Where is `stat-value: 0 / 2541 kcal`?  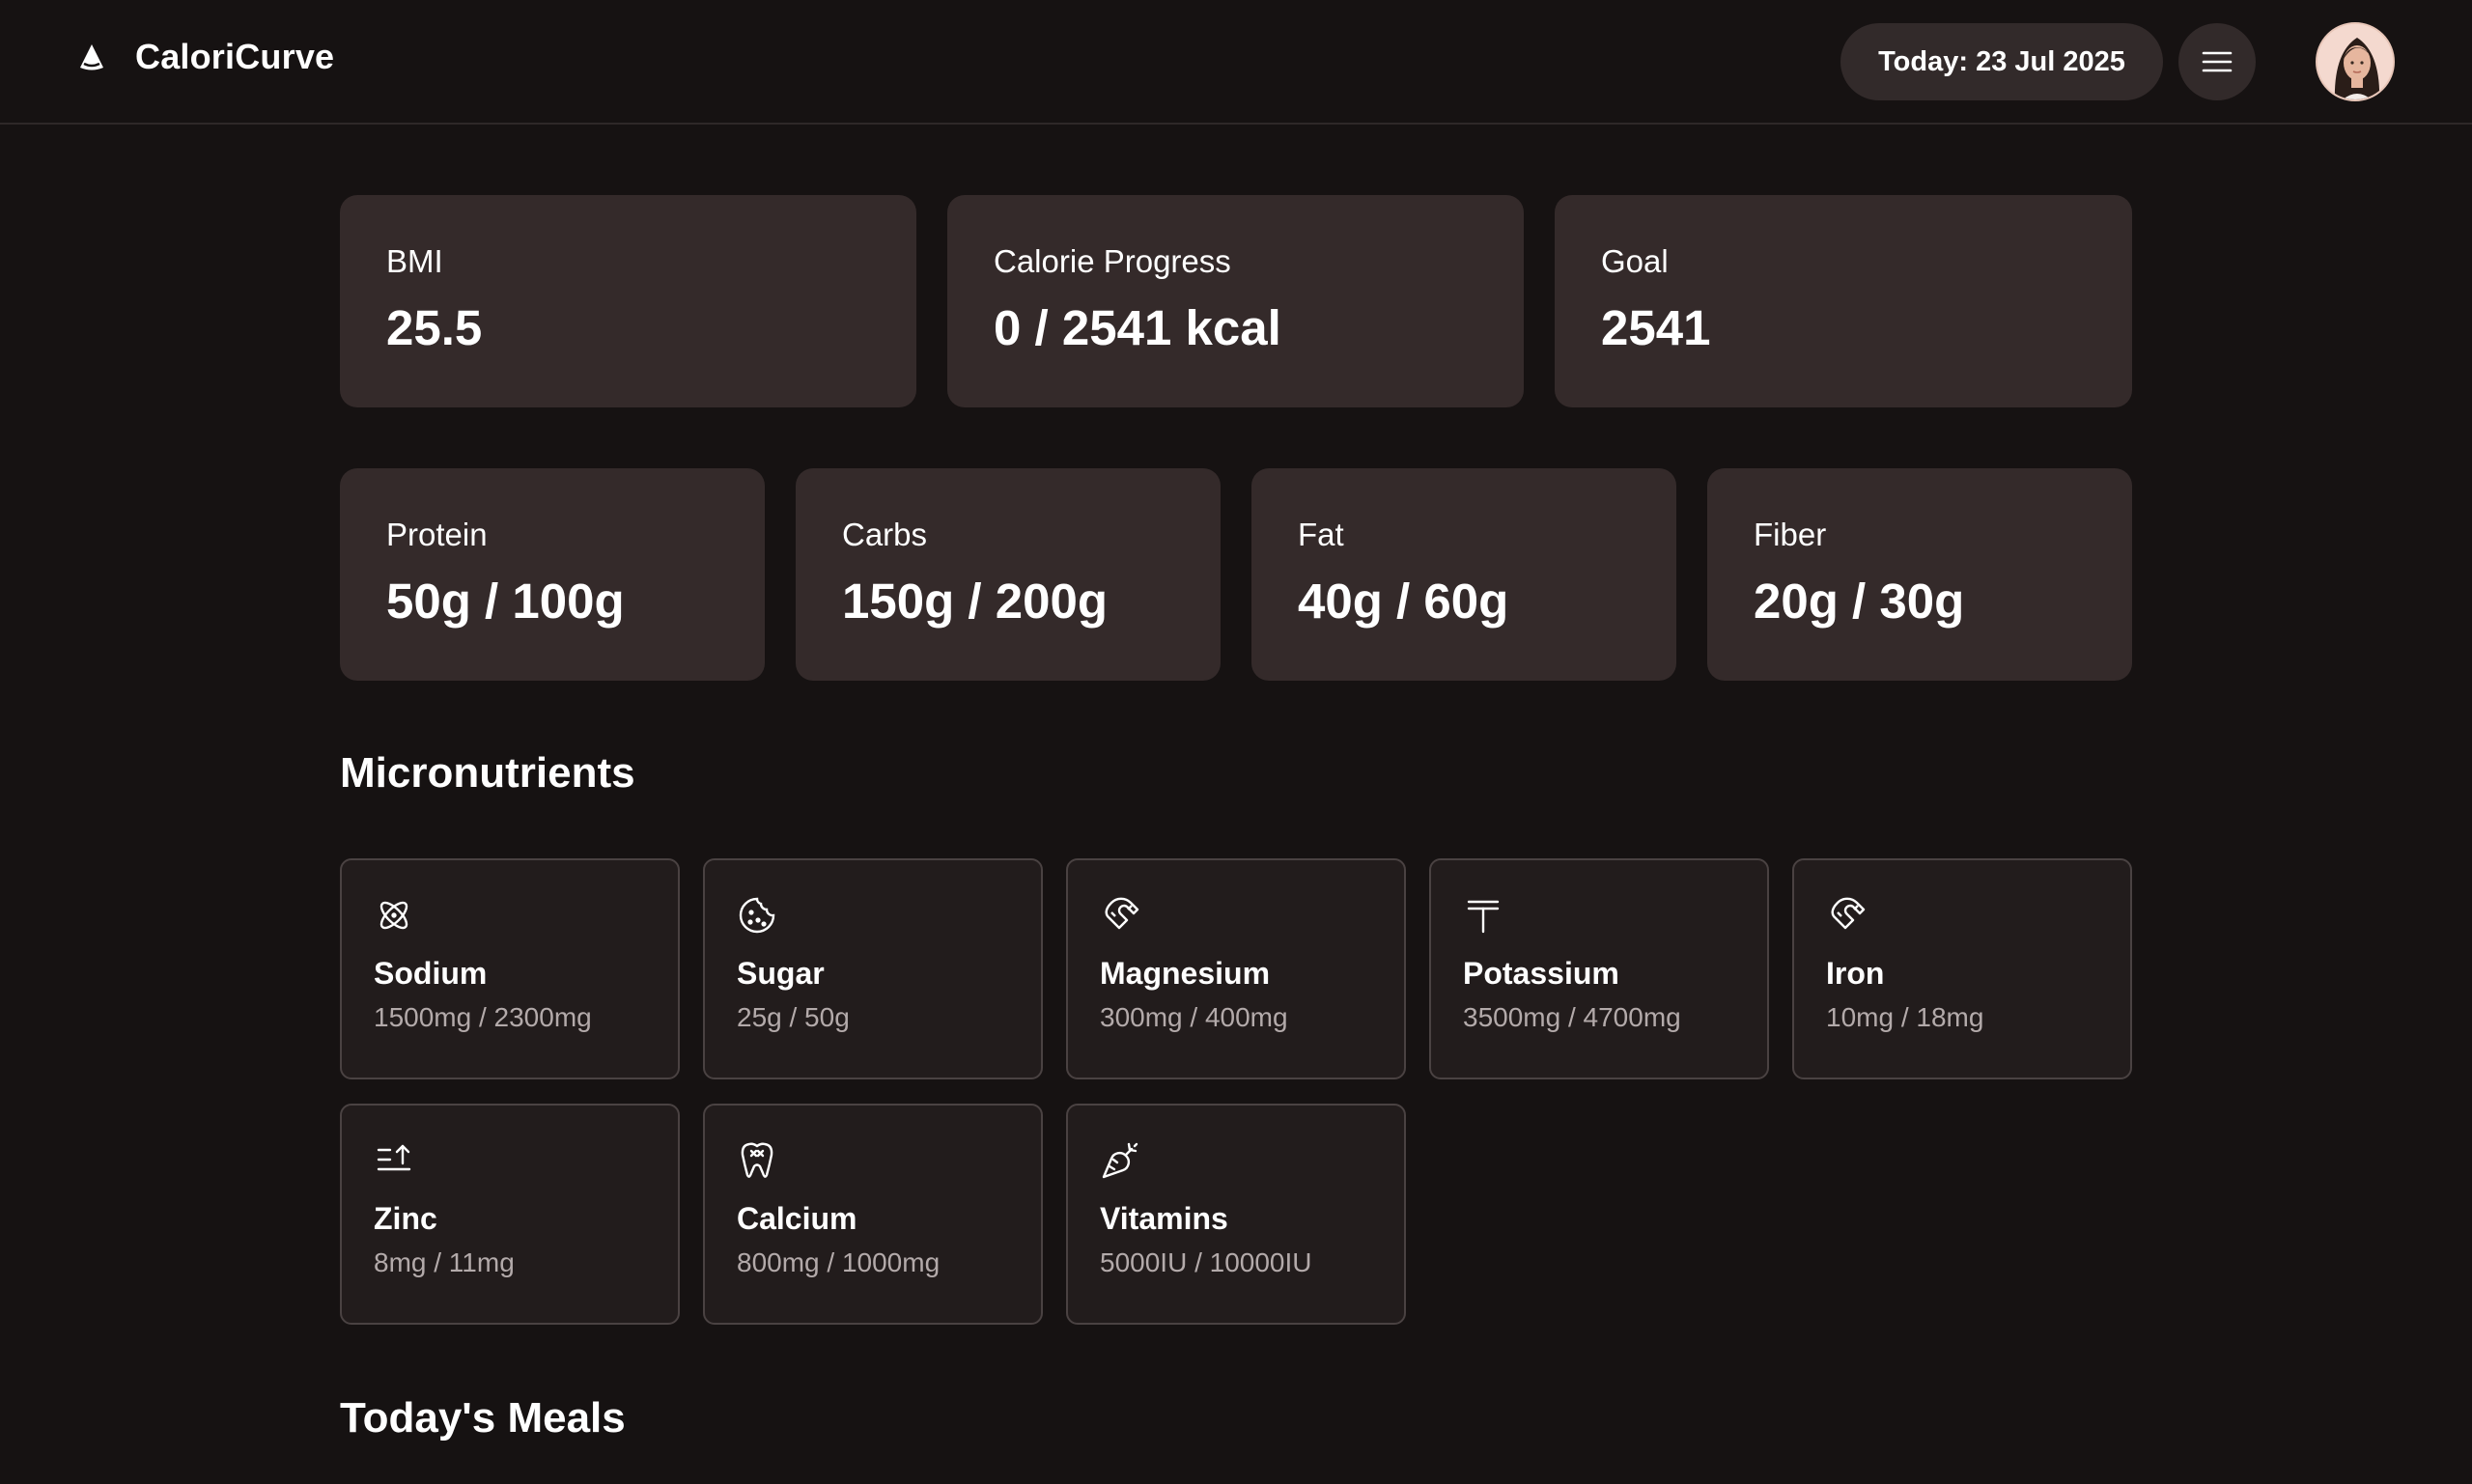 stat-value: 0 / 2541 kcal is located at coordinates (1137, 328).